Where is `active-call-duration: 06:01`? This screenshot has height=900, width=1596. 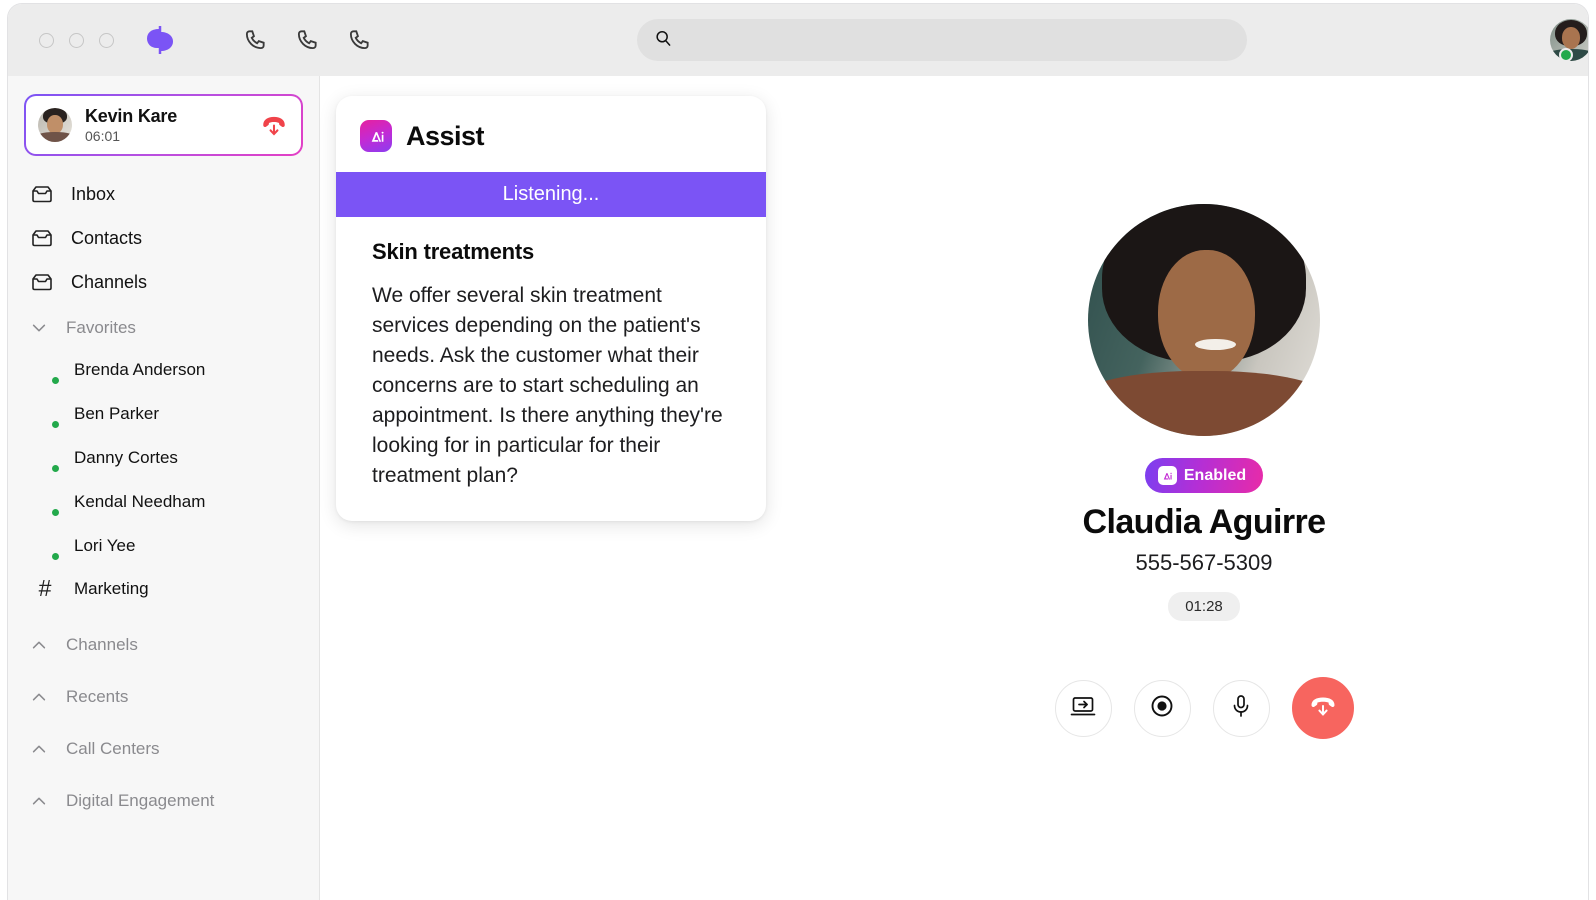 active-call-duration: 06:01 is located at coordinates (103, 136).